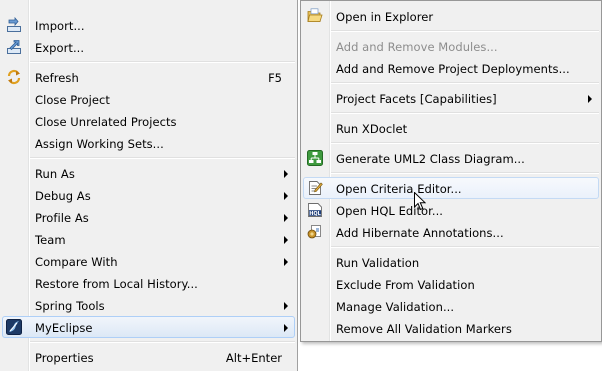 The width and height of the screenshot is (602, 371). I want to click on menu-item-run-validation: Run Validation, so click(451, 262).